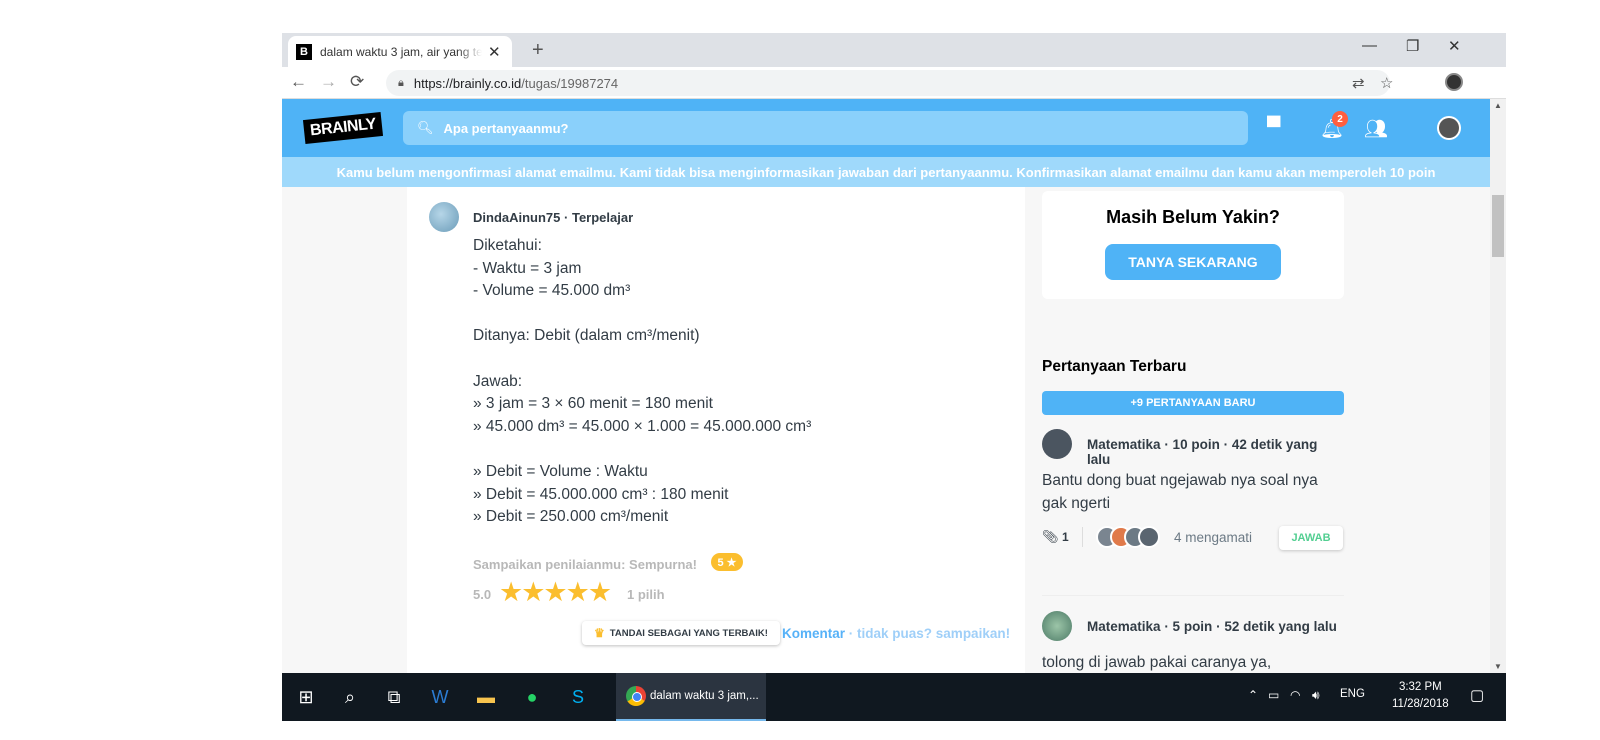  I want to click on scroll-thumb, so click(1498, 226).